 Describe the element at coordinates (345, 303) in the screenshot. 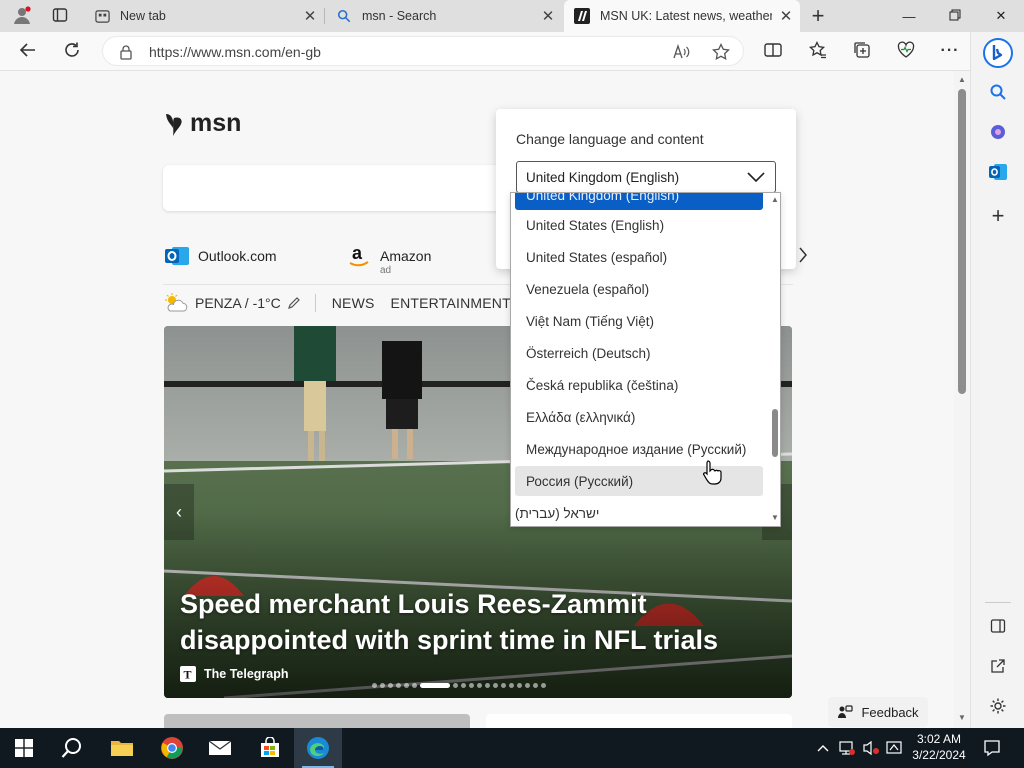

I see `nav-news: NEWS` at that location.